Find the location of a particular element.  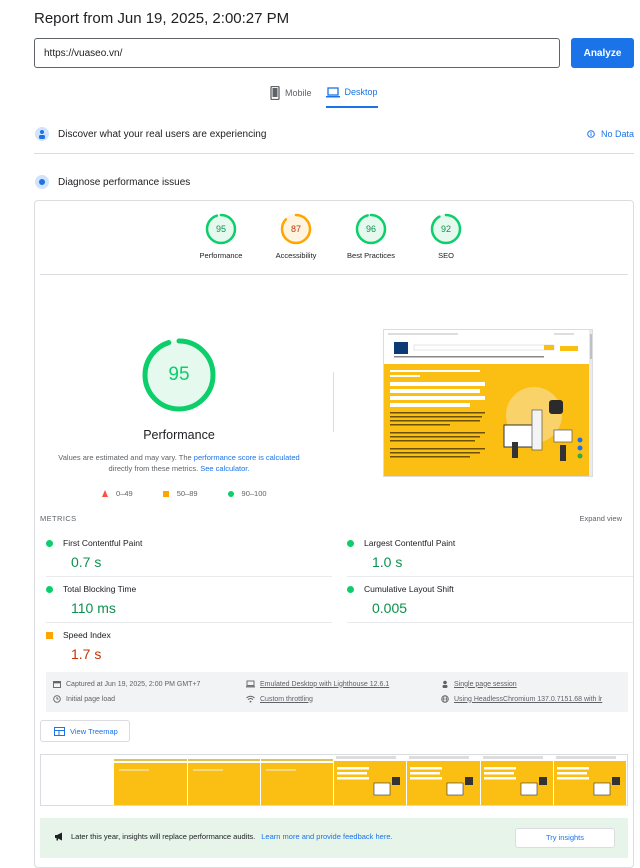

session-type: Single page session is located at coordinates (479, 684).